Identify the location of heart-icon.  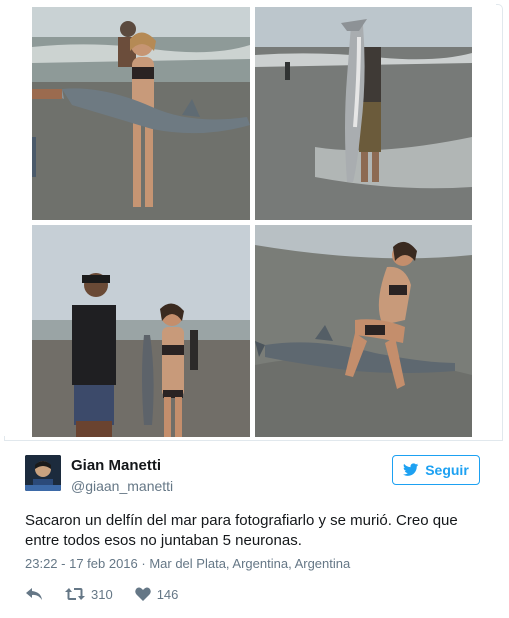
(142, 594).